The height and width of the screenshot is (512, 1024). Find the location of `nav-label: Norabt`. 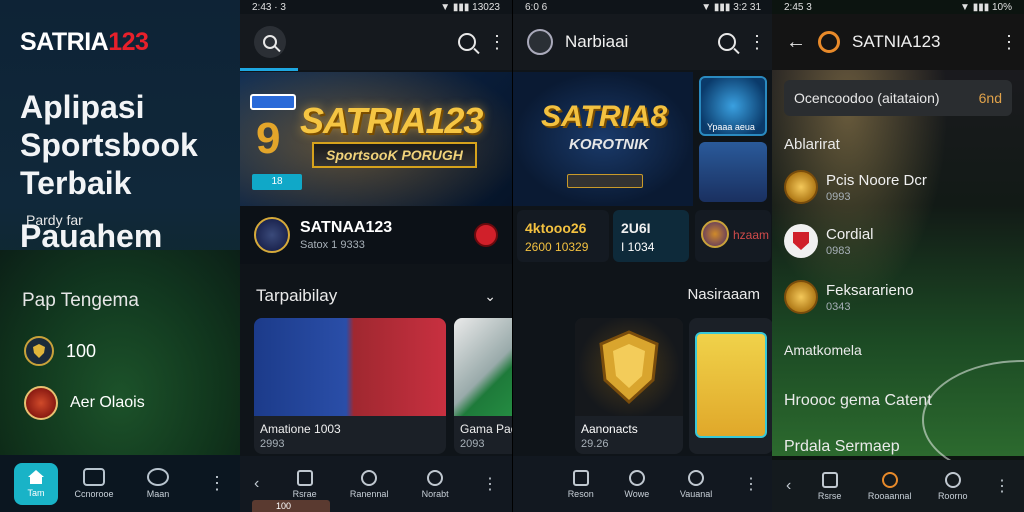

nav-label: Norabt is located at coordinates (435, 493).